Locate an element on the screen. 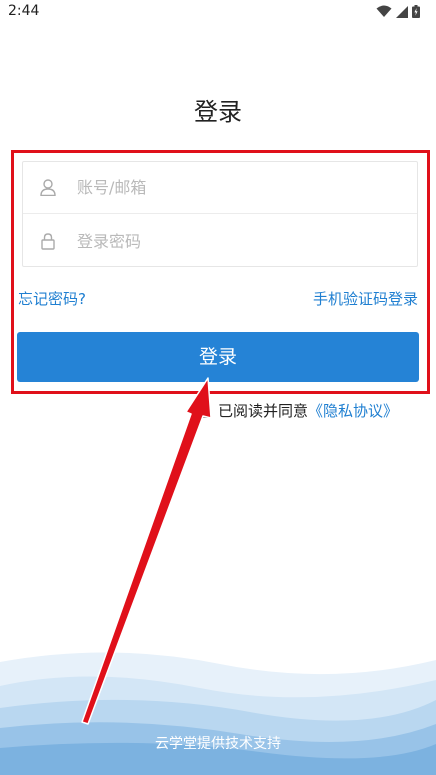 This screenshot has height=775, width=436. password-field is located at coordinates (220, 241).